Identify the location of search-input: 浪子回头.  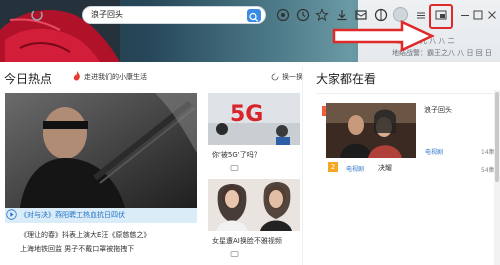
(174, 15).